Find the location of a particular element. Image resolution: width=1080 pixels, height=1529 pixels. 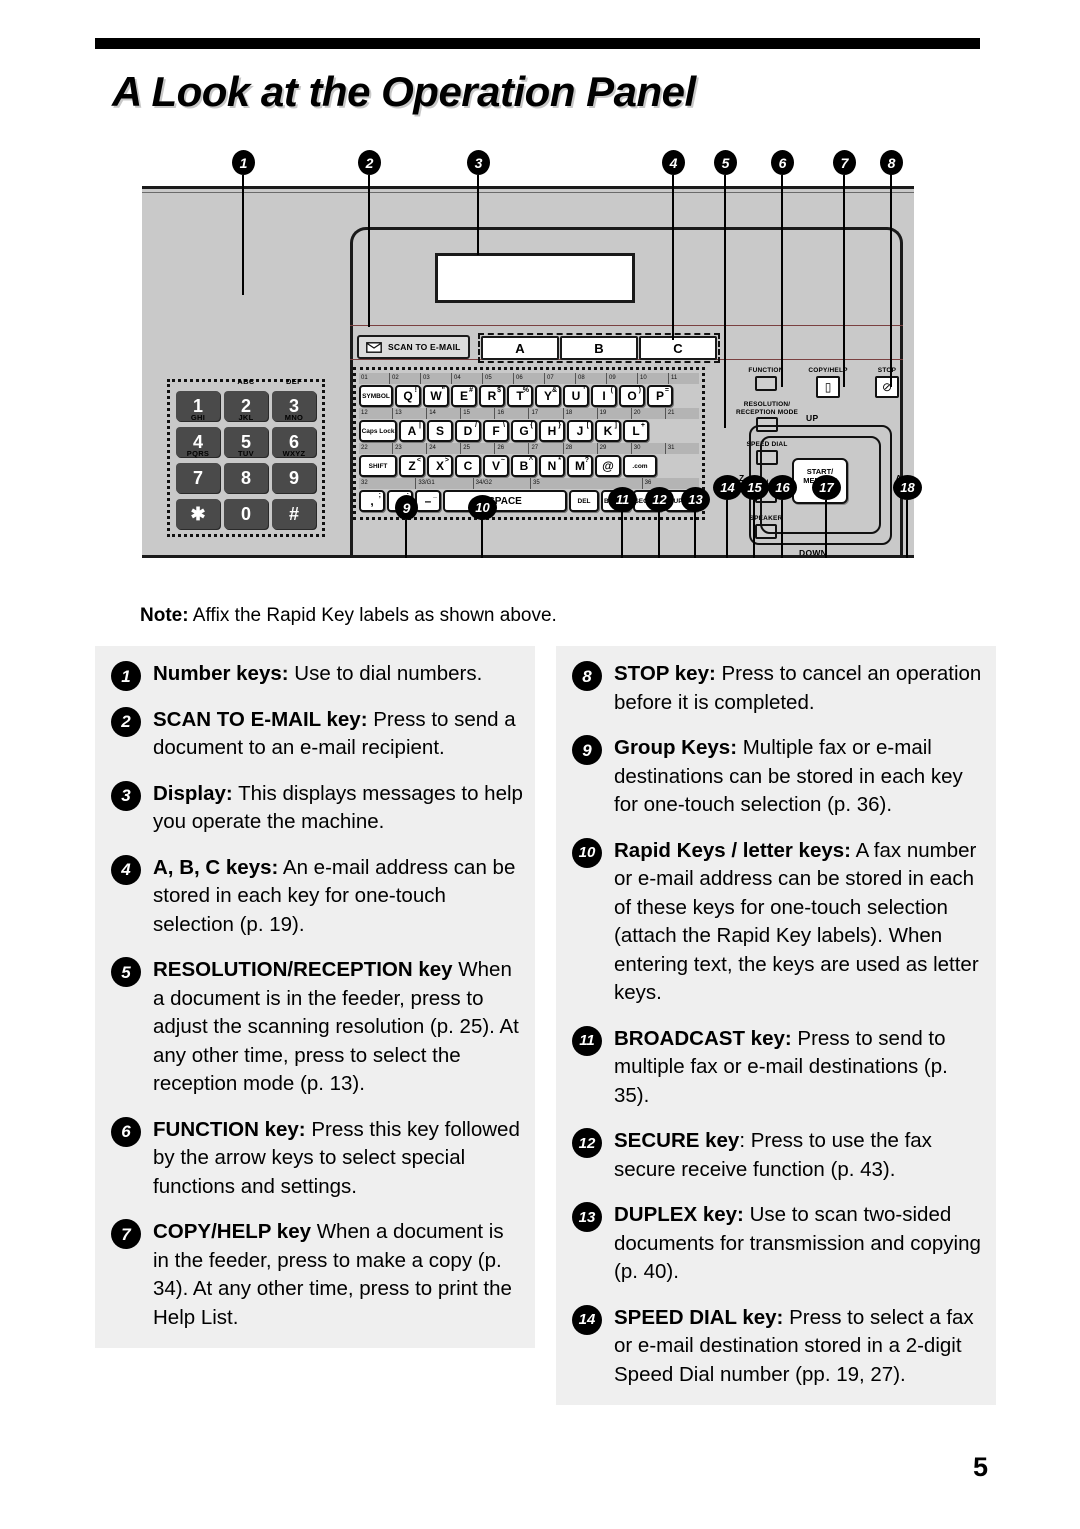

keyboard-key-label: – is located at coordinates (428, 501).